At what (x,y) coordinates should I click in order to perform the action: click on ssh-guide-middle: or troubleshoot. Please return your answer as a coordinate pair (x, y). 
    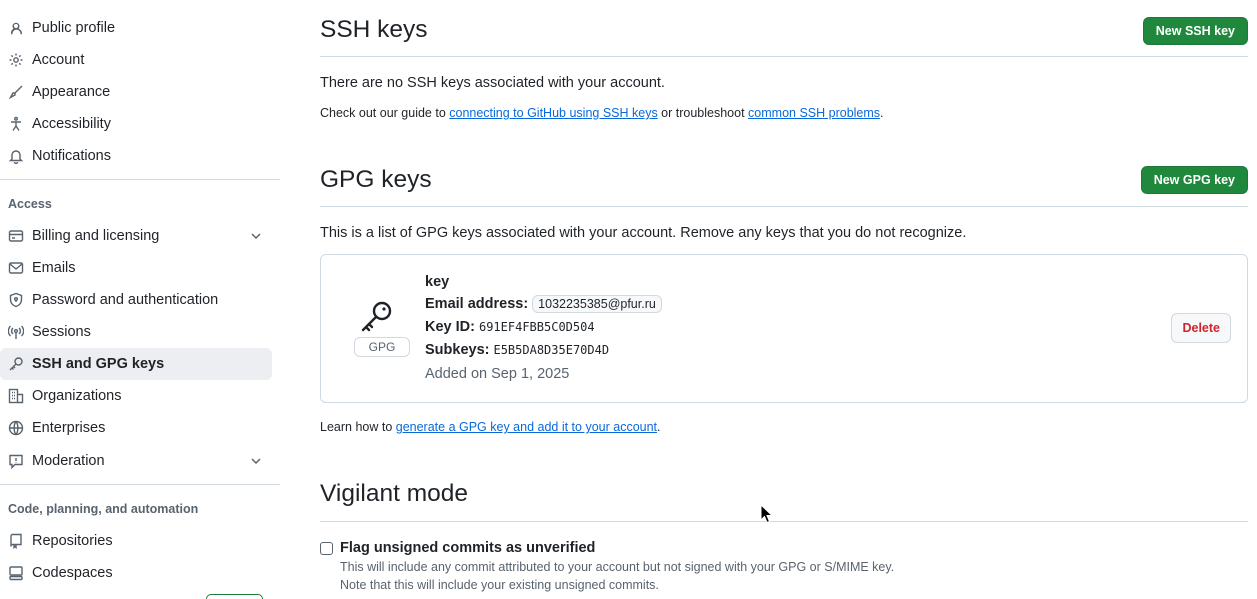
    Looking at the image, I should click on (703, 113).